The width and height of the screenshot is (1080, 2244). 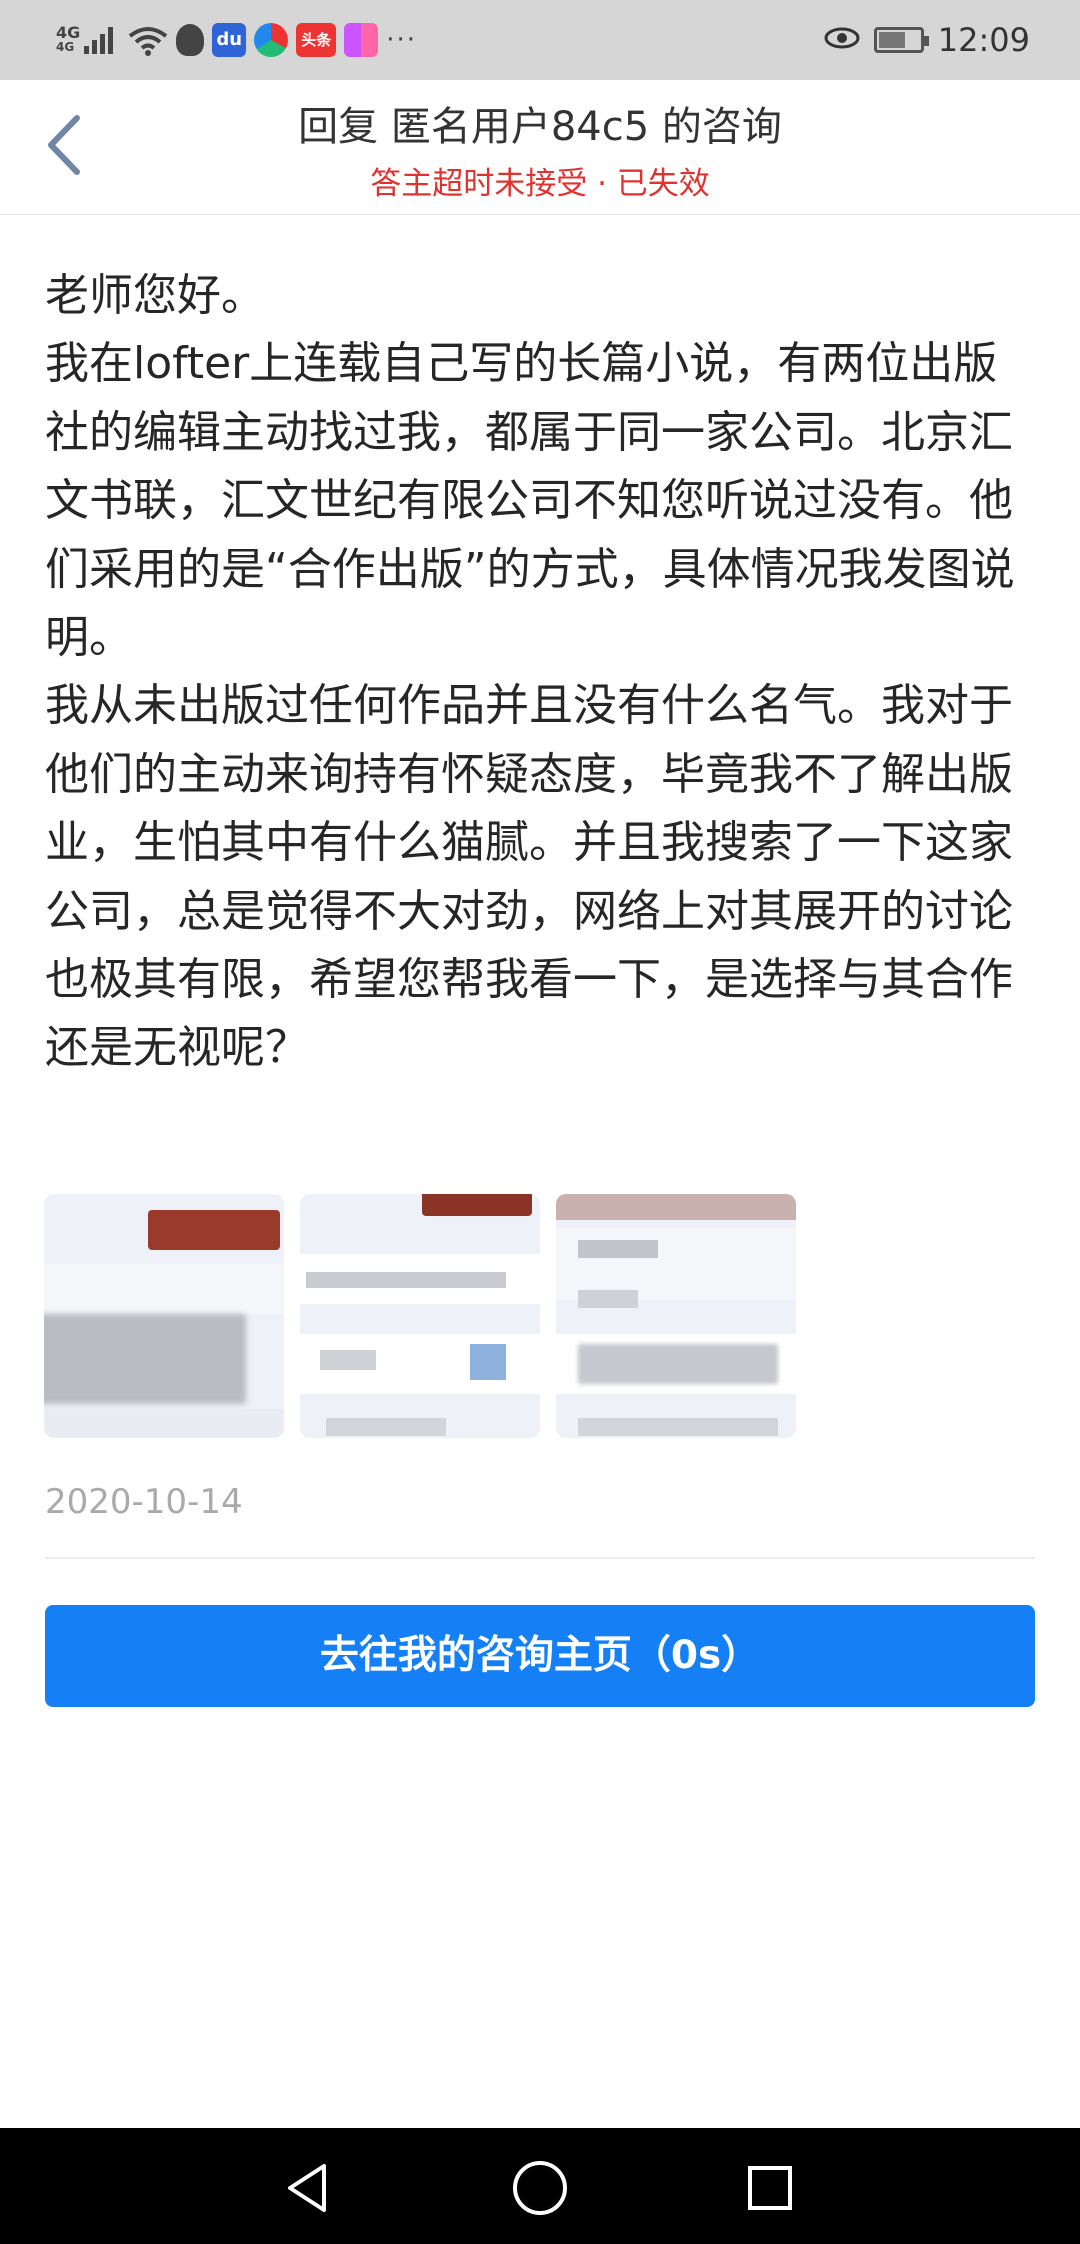 What do you see at coordinates (68, 32) in the screenshot?
I see `network-type: 4G` at bounding box center [68, 32].